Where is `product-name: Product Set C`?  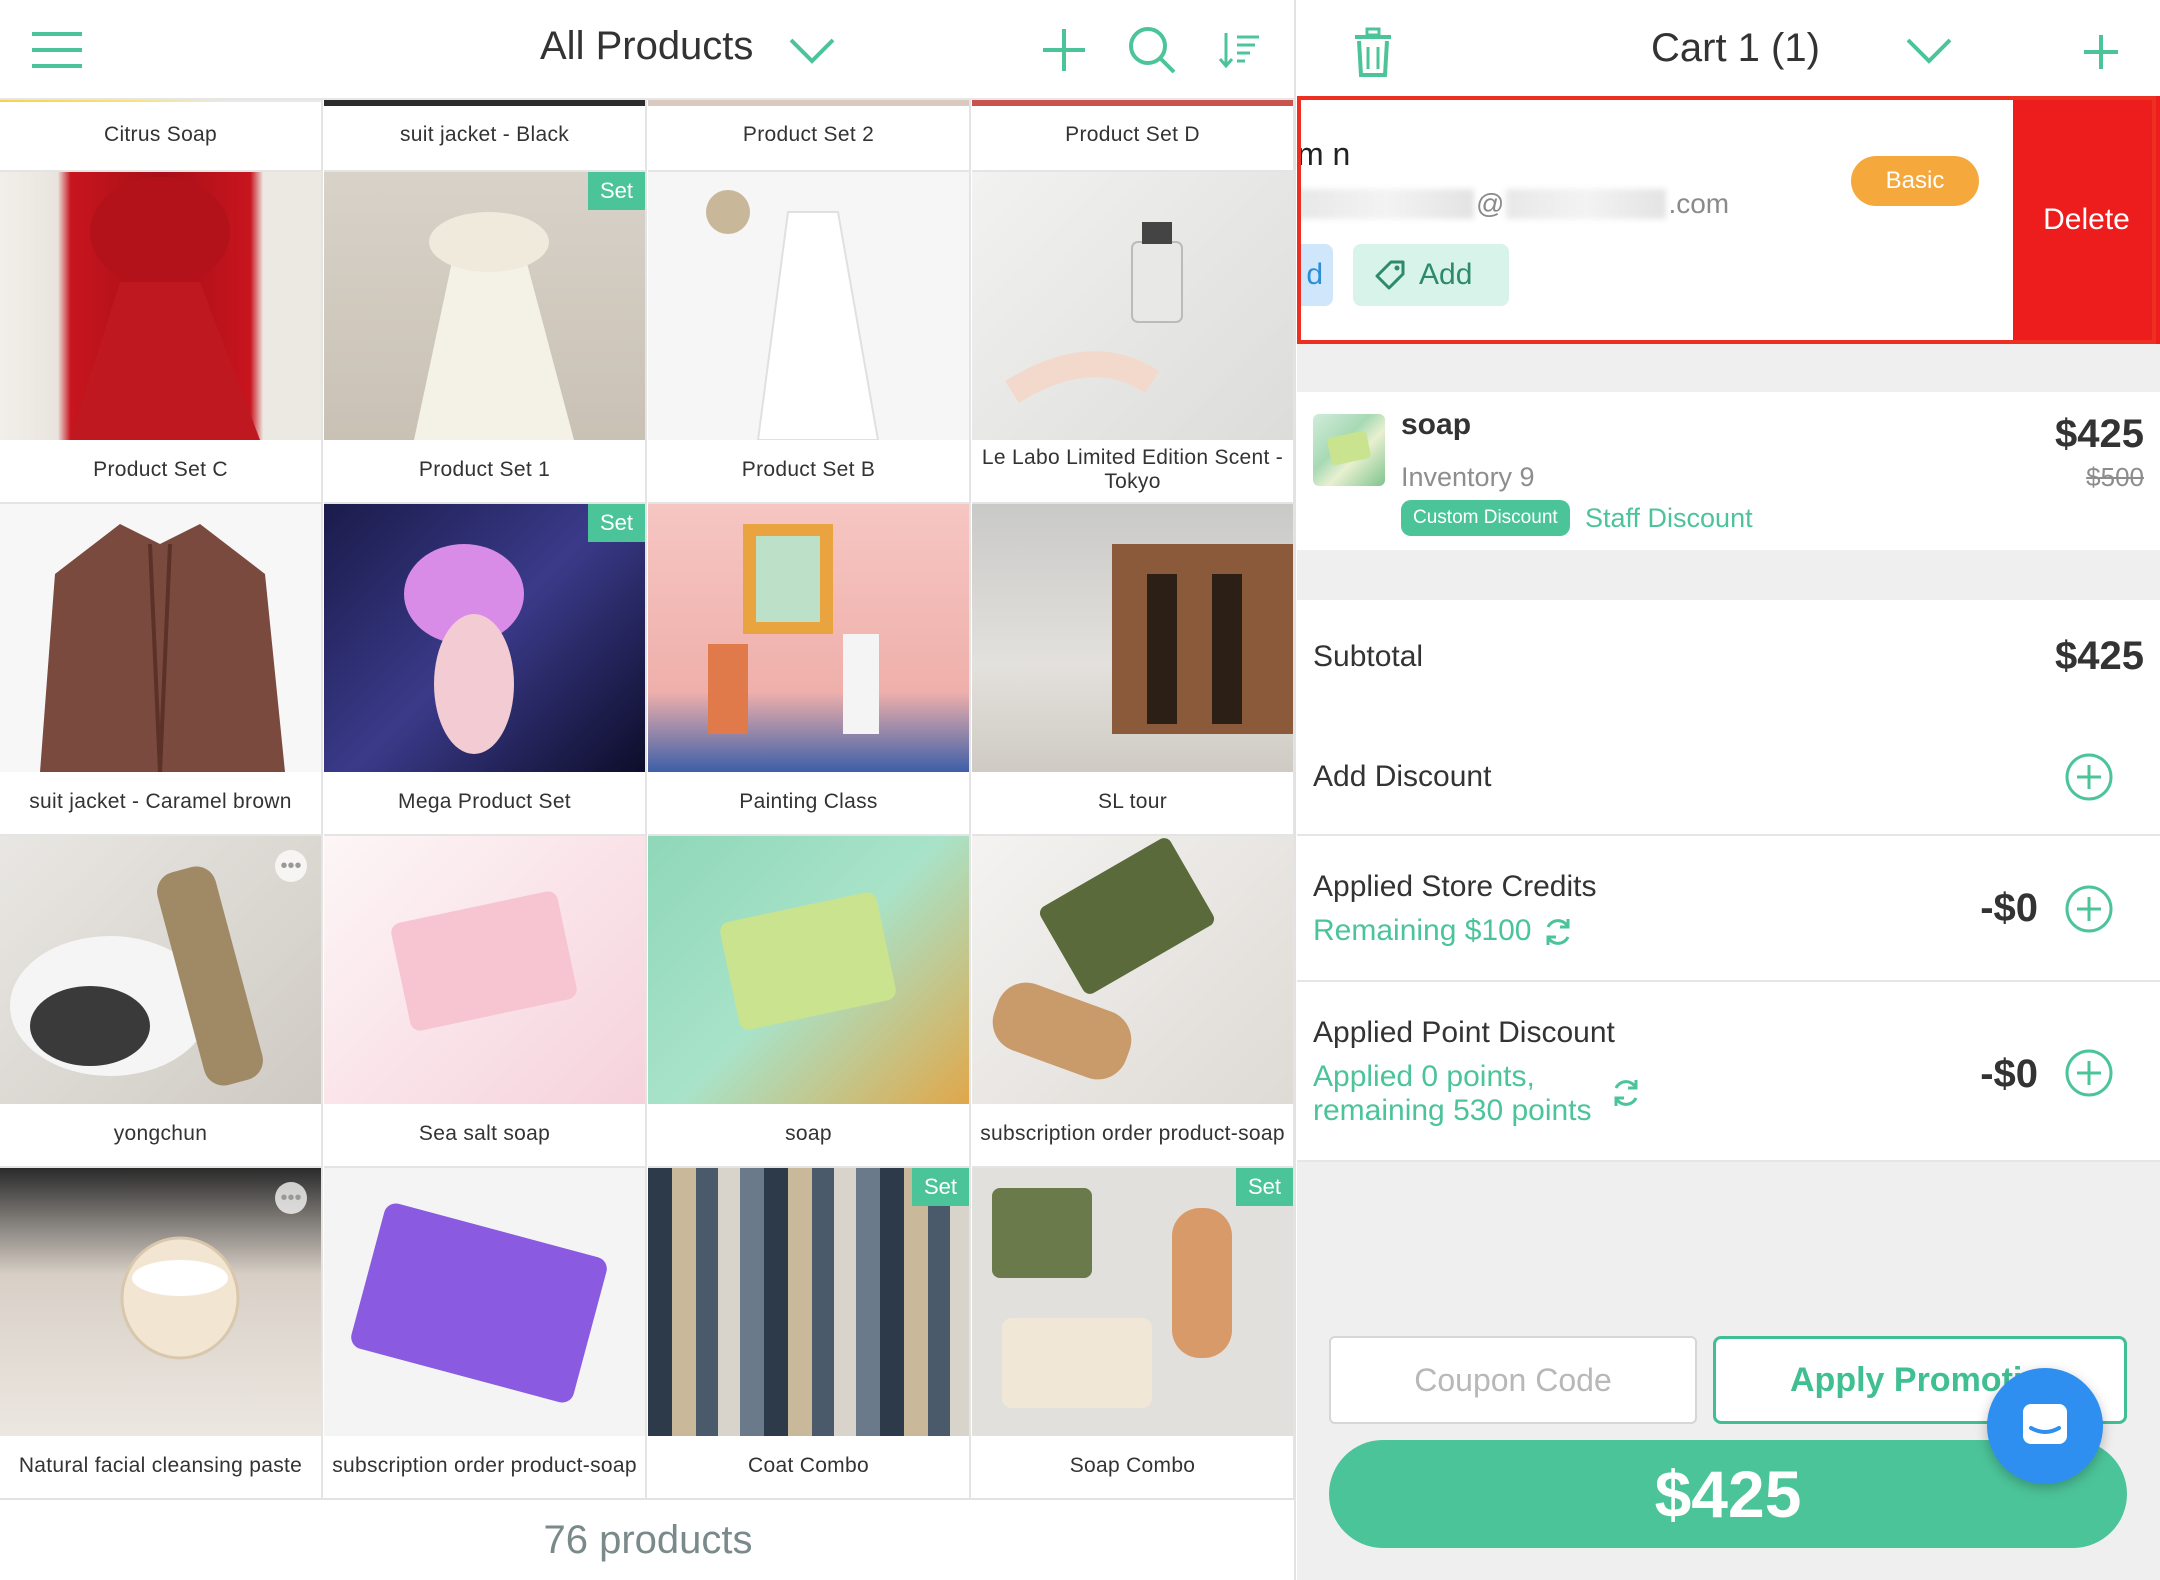
product-name: Product Set C is located at coordinates (160, 469).